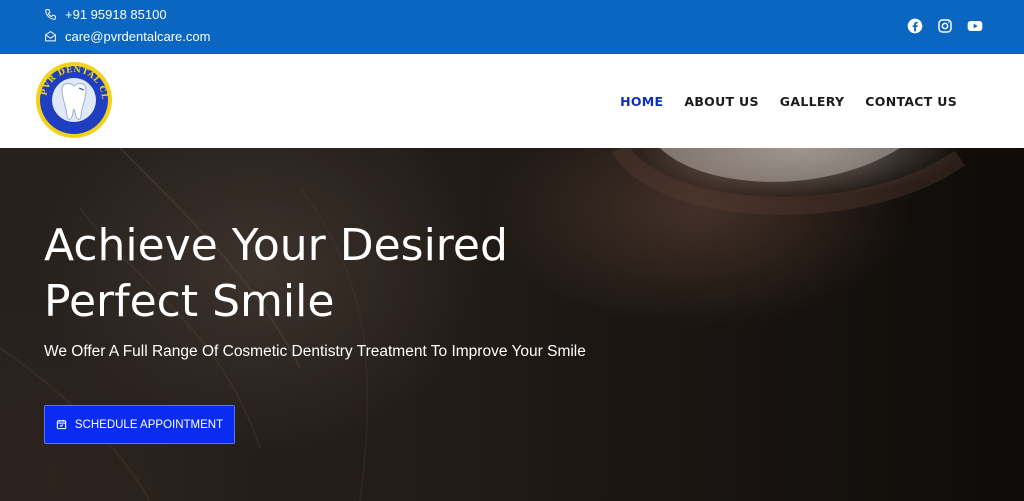 This screenshot has height=501, width=1024. I want to click on schedule-appointment-label: SCHEDULE APPOINTMENT, so click(149, 424).